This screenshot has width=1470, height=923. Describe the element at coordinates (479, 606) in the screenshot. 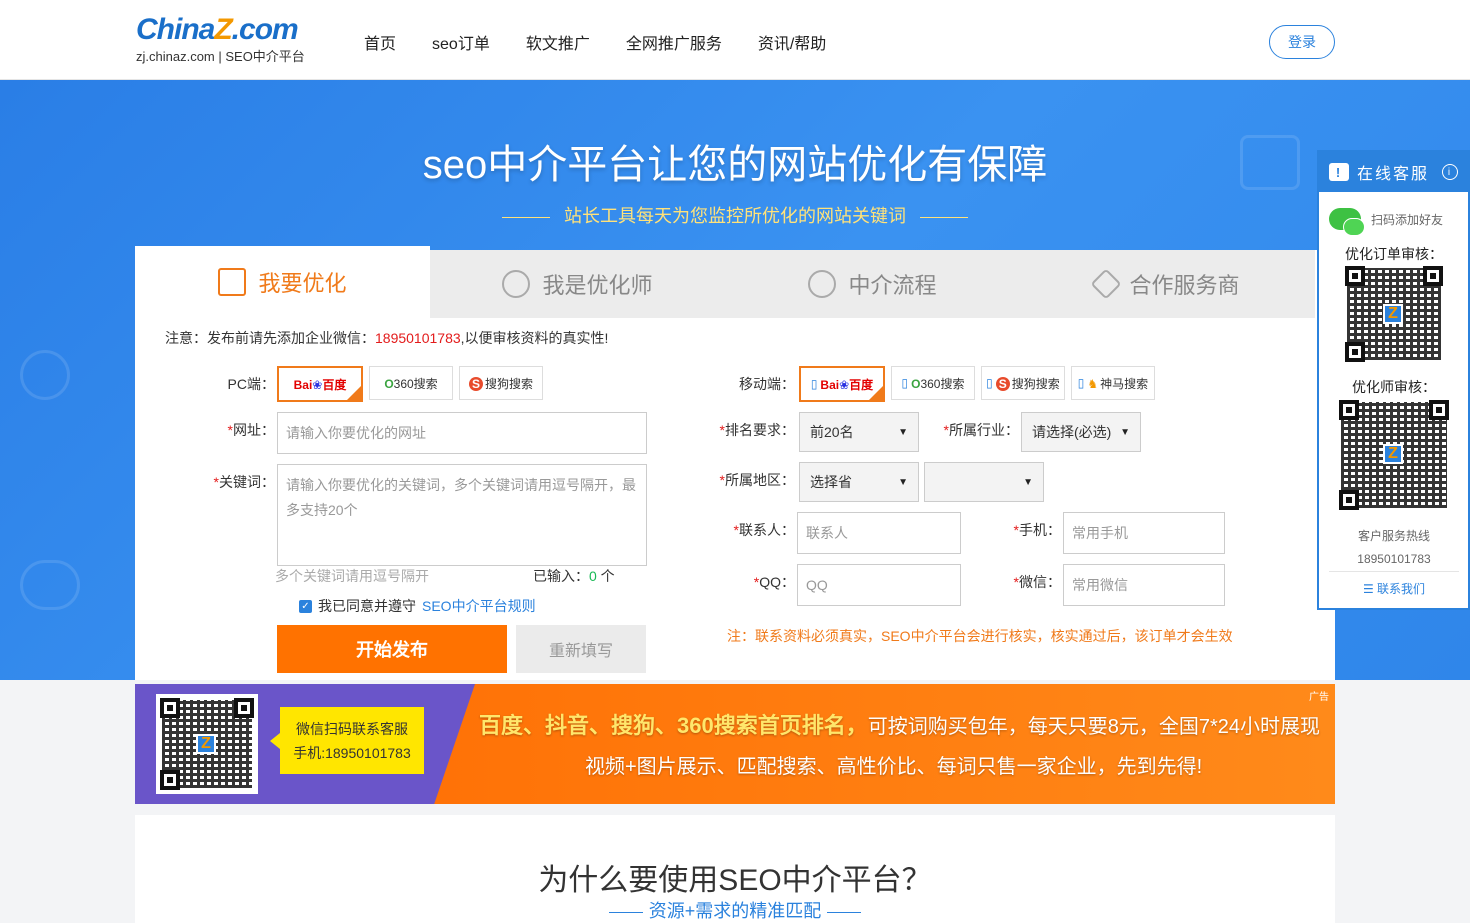

I see `rules-link: SEO中介平台规则` at that location.